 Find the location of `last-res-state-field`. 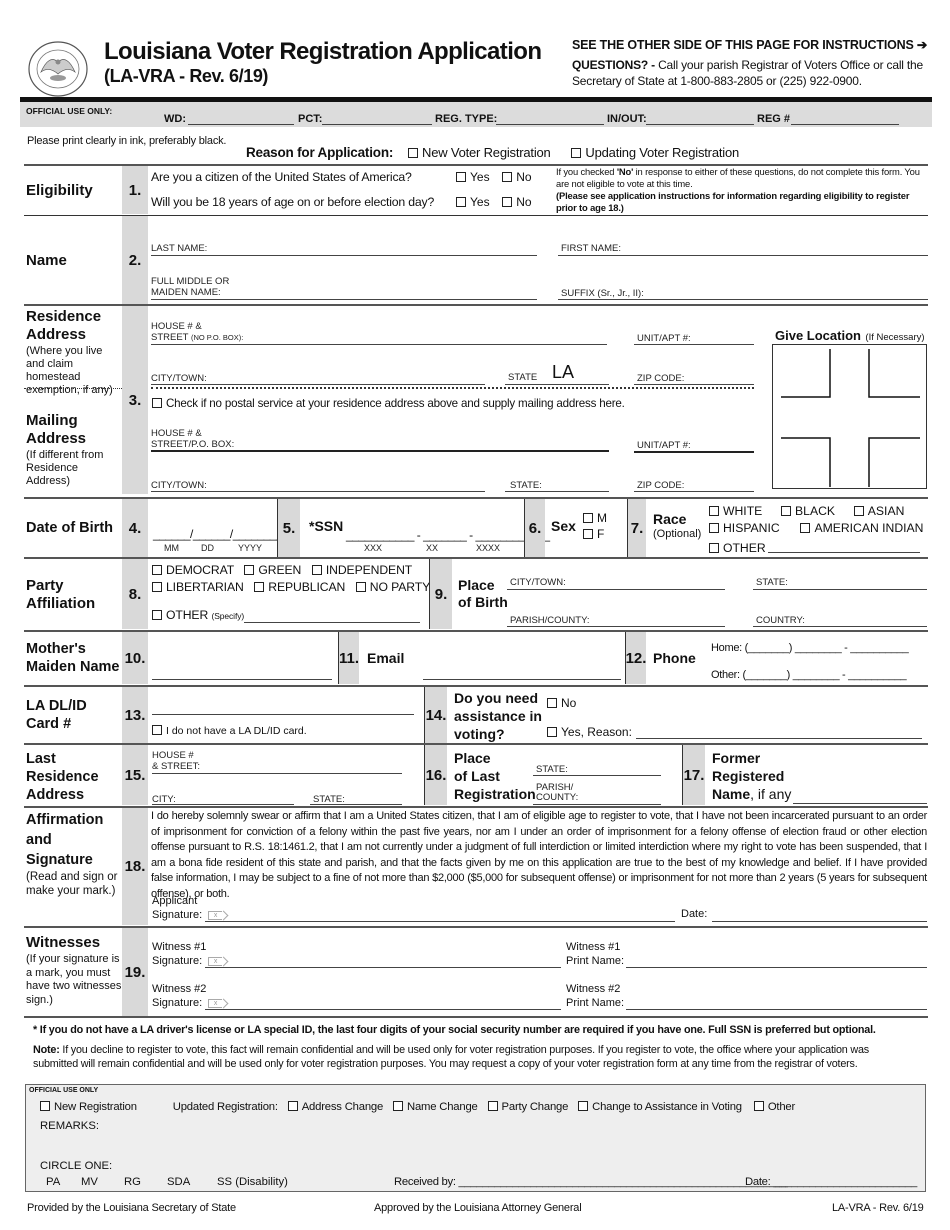

last-res-state-field is located at coordinates (356, 804).